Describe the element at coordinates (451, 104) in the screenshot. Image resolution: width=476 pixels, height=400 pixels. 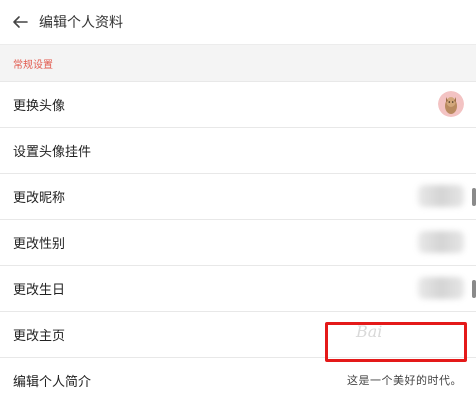
I see `avatar` at that location.